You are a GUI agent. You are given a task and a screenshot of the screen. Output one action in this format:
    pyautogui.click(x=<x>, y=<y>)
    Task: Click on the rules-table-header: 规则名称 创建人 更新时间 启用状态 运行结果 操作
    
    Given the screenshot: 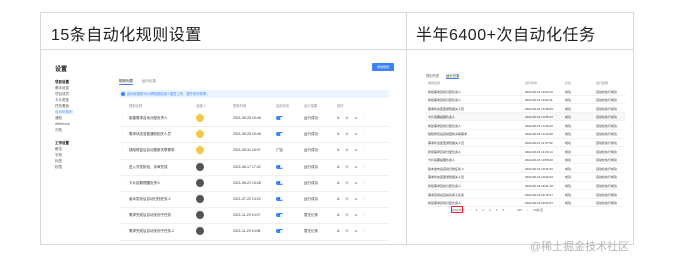 What is the action you would take?
    pyautogui.click(x=254, y=106)
    